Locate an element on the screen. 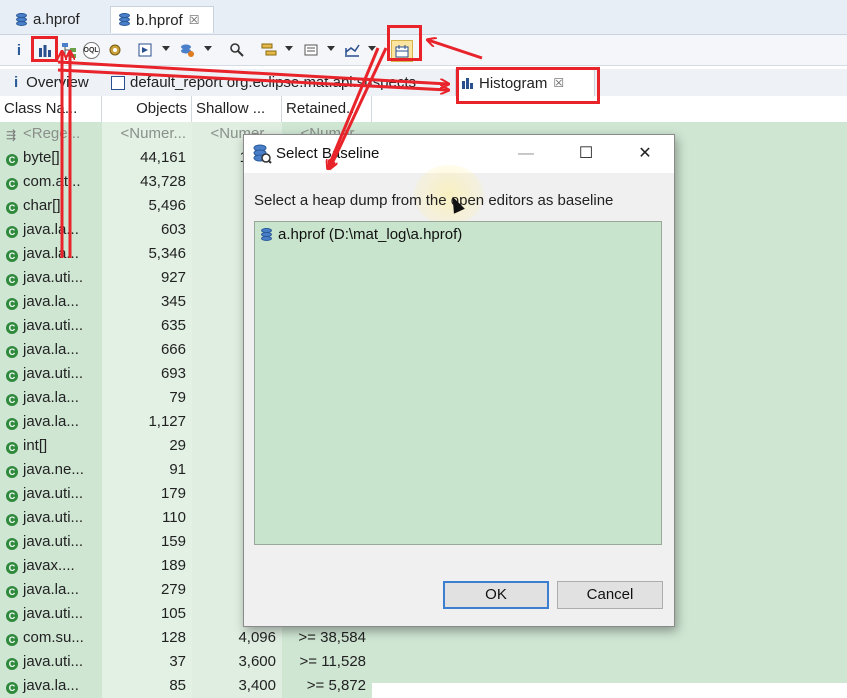 The width and height of the screenshot is (847, 698). calculate-icon is located at coordinates (311, 50).